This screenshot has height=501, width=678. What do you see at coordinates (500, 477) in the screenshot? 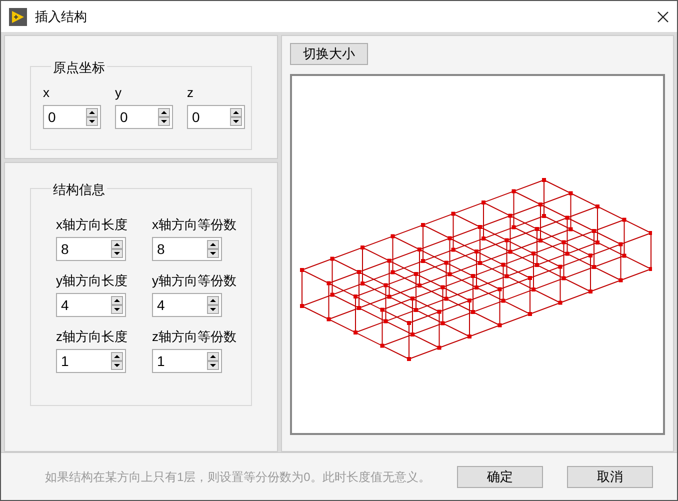
I see `dialog-button: 确定` at bounding box center [500, 477].